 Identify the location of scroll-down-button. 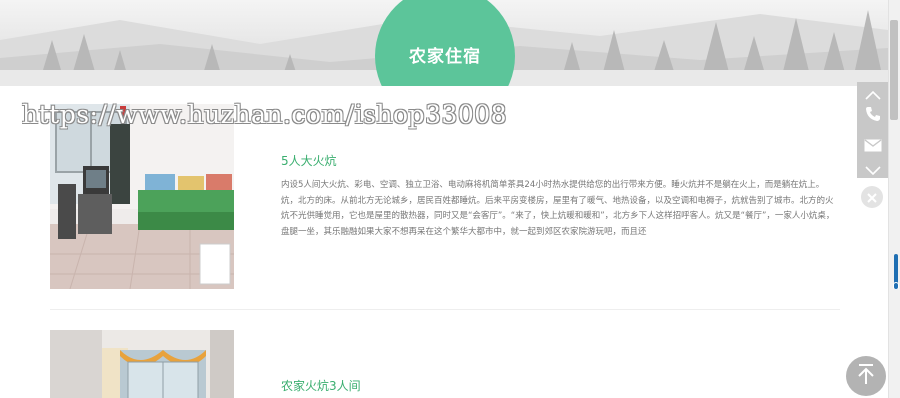
(872, 170).